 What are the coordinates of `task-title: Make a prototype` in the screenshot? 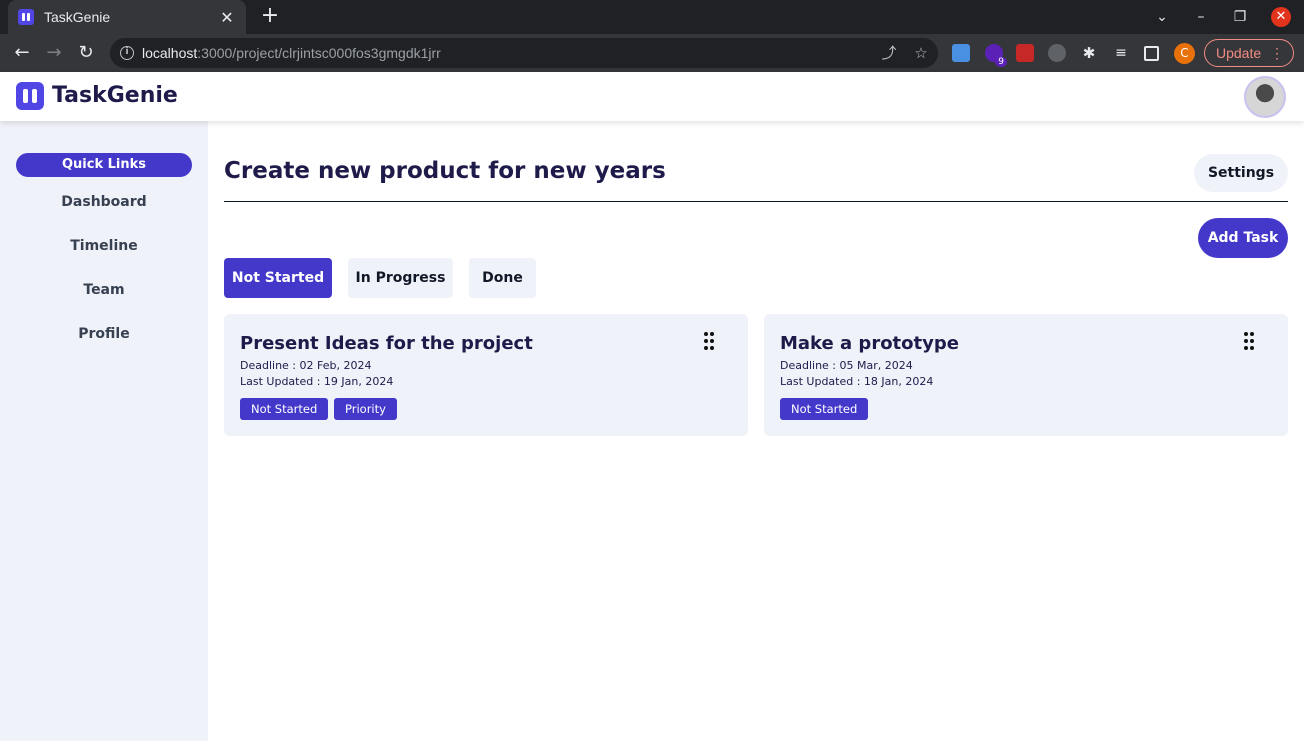 It's located at (869, 343).